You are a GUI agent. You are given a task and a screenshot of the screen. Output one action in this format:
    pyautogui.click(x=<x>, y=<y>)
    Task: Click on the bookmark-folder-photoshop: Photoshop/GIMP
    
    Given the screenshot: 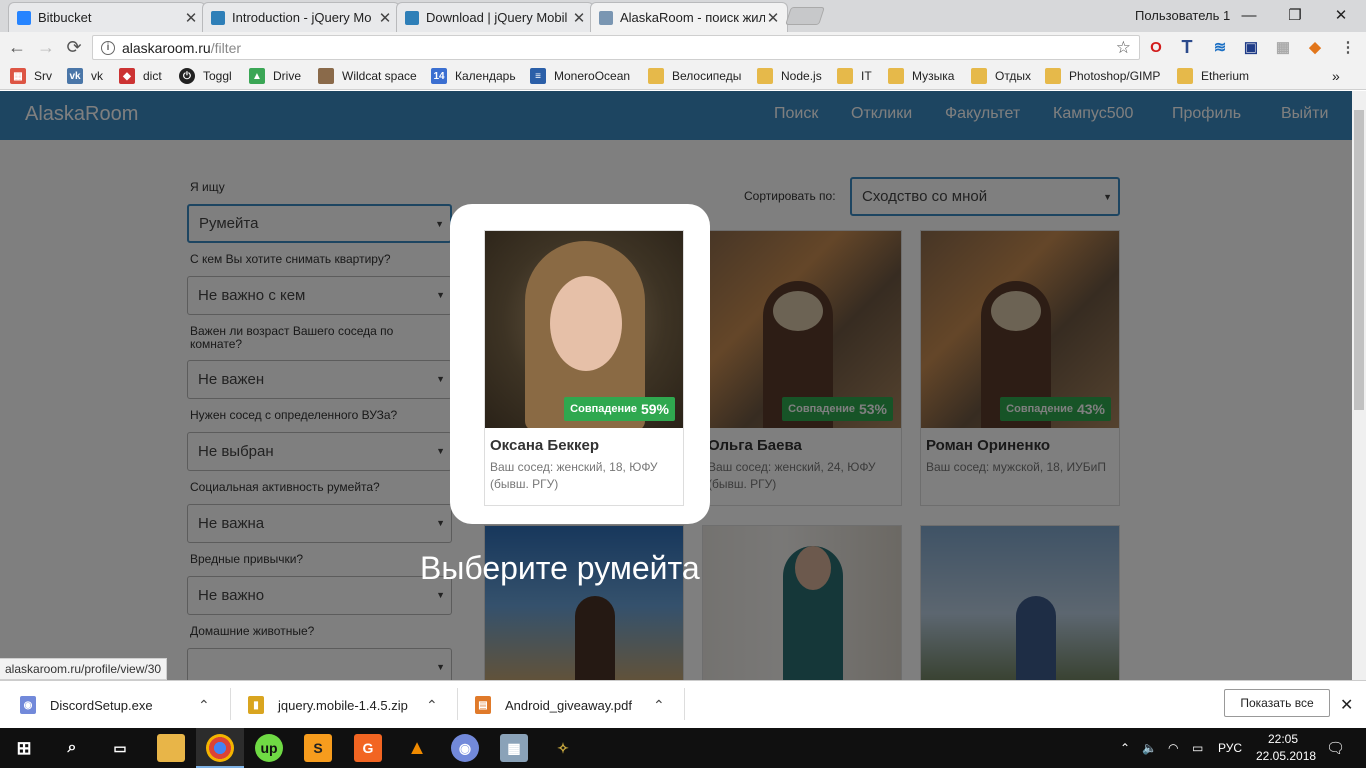 What is the action you would take?
    pyautogui.click(x=1102, y=76)
    